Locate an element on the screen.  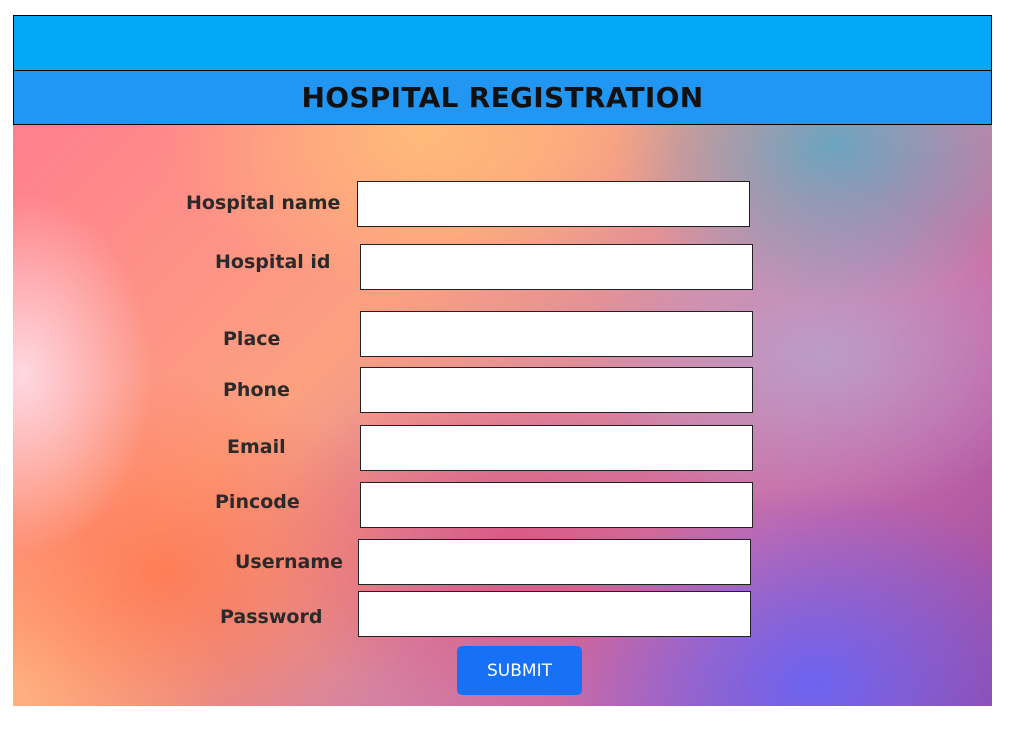
submit-button: SUBMIT is located at coordinates (519, 670).